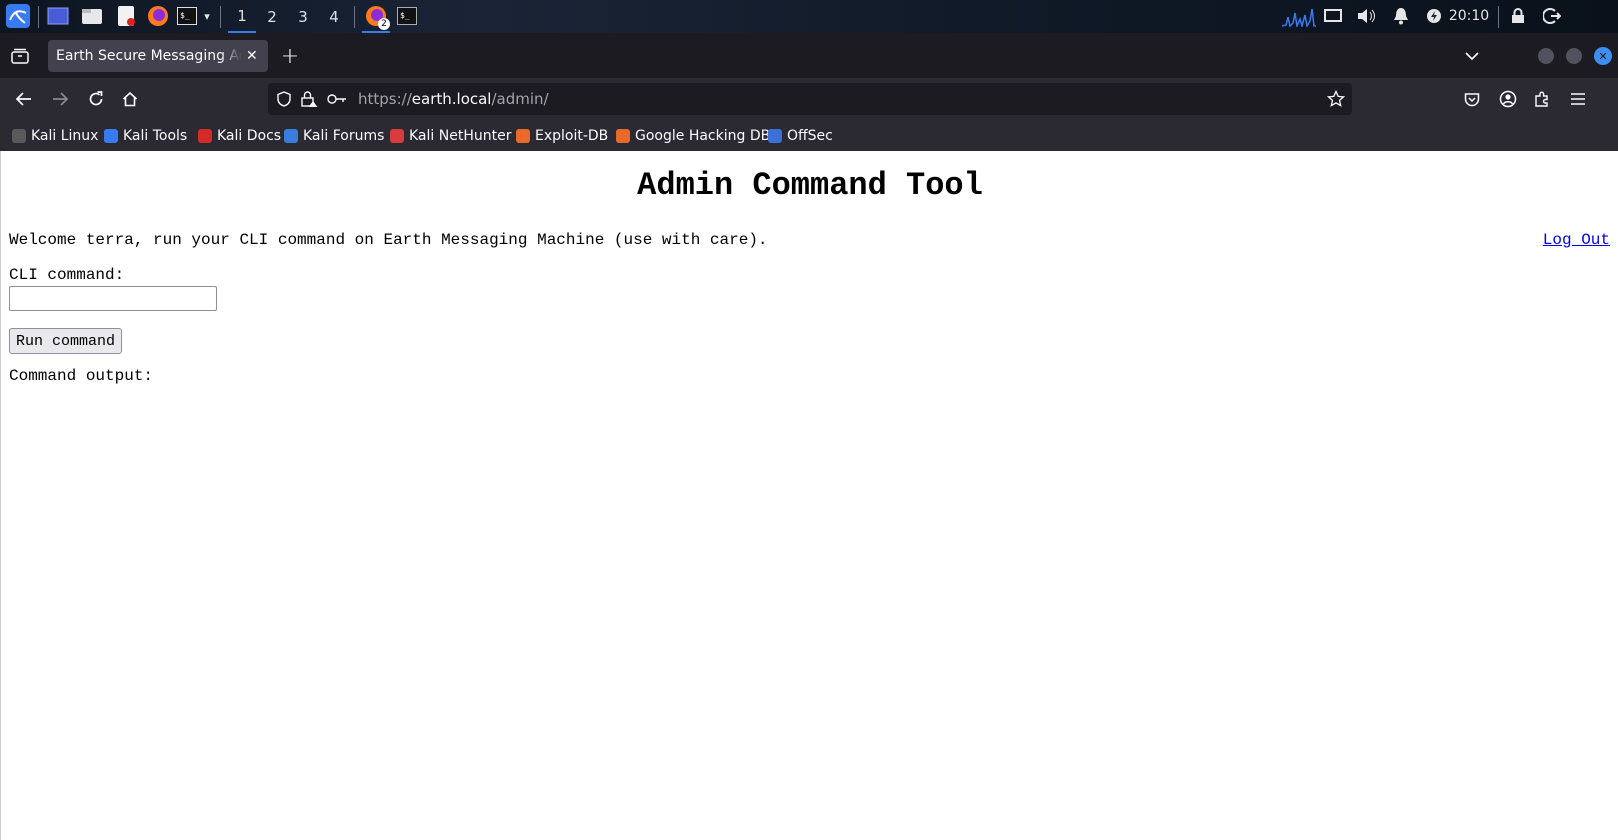 The height and width of the screenshot is (840, 1618). I want to click on bookmark-label: Exploit-DB, so click(572, 135).